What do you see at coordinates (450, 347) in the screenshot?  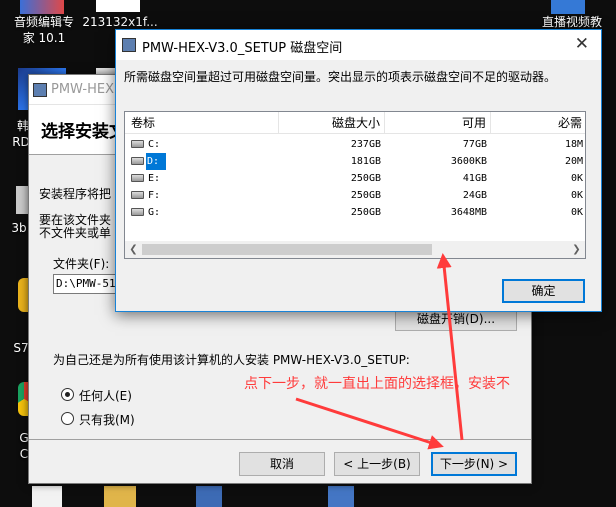 I see `arrow-to-dialog` at bounding box center [450, 347].